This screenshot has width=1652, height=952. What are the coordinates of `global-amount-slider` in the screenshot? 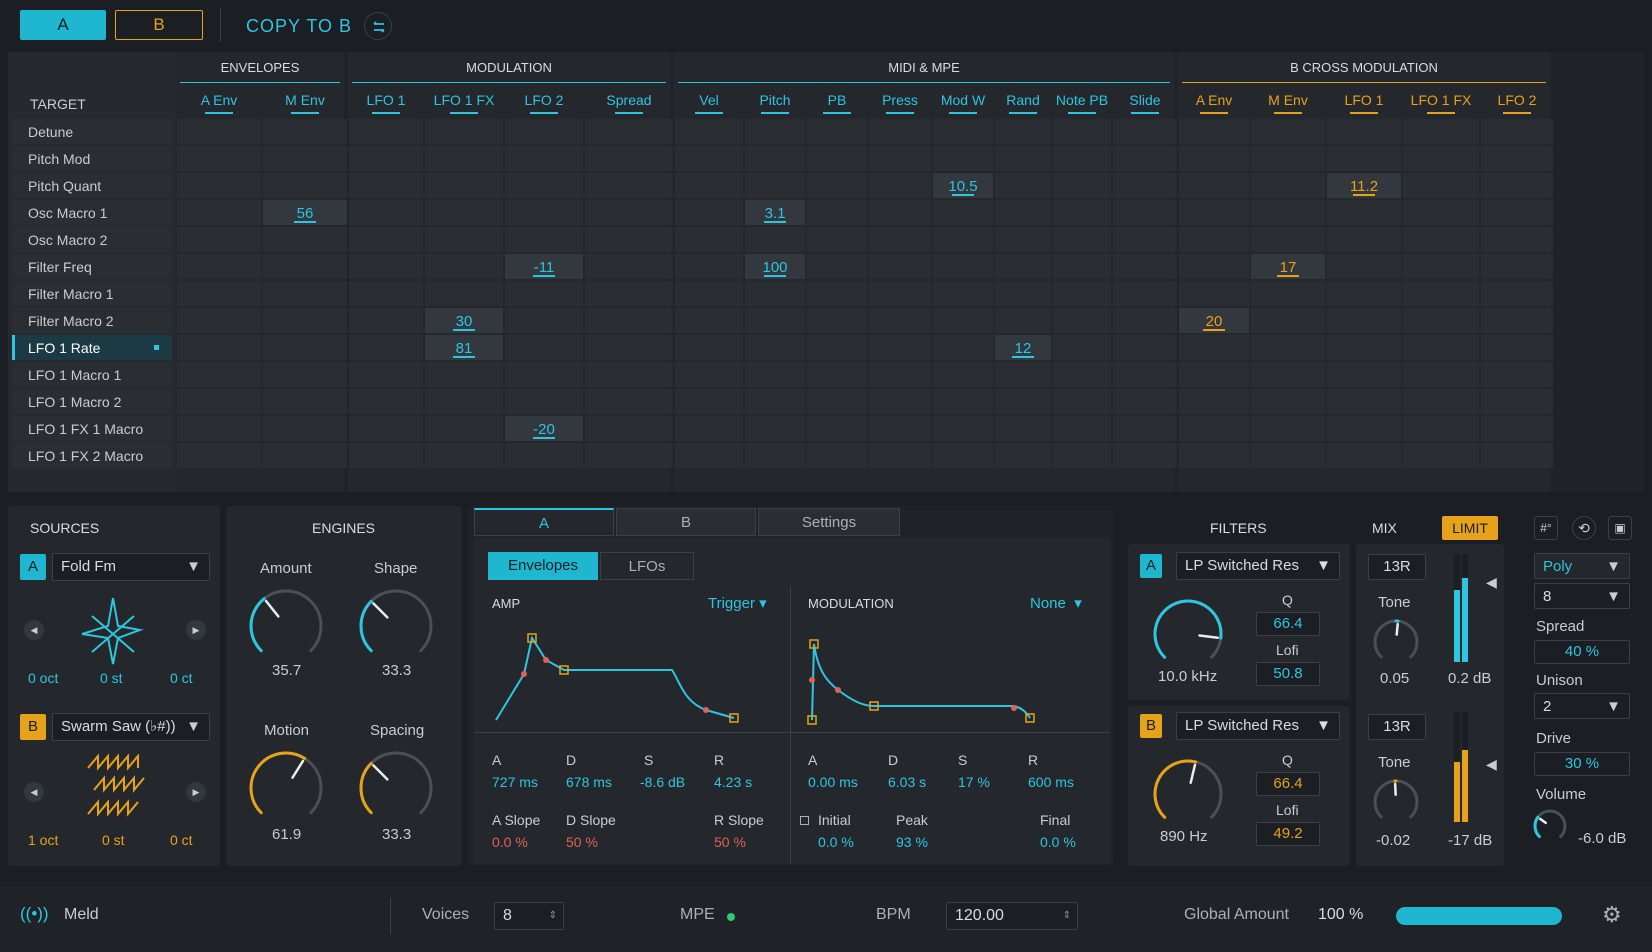 It's located at (1479, 916).